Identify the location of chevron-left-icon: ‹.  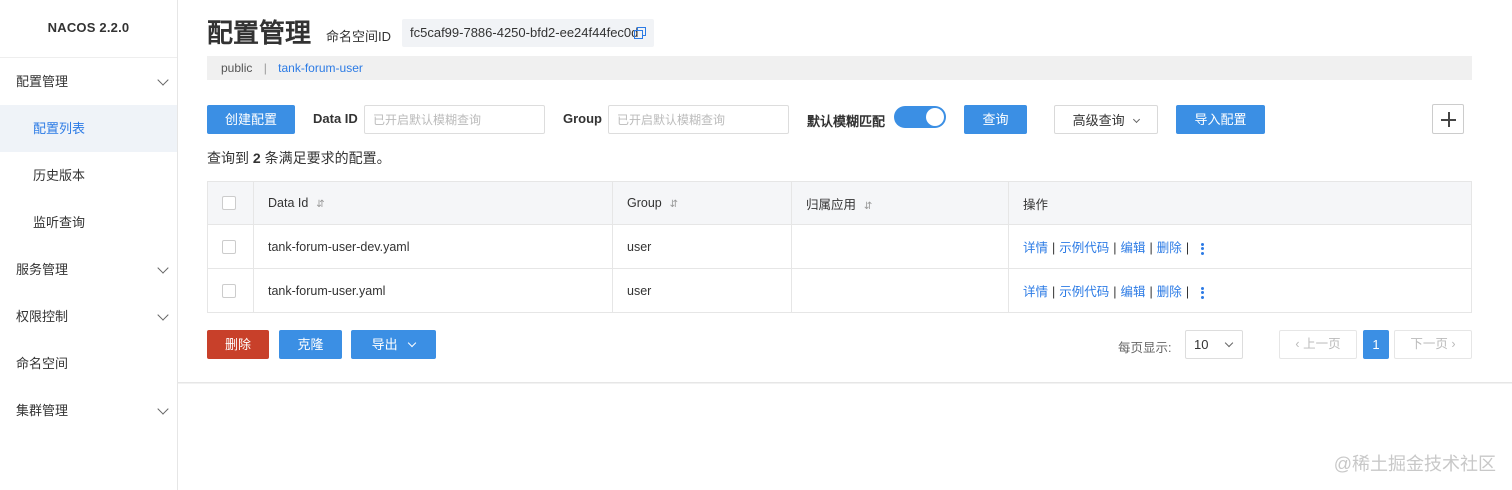
(1297, 344).